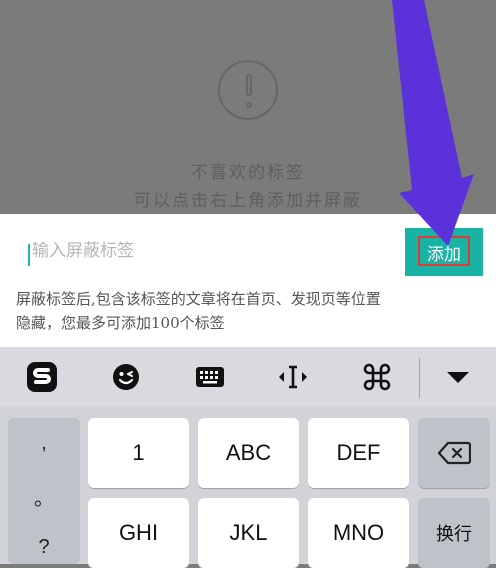 This screenshot has width=496, height=568. What do you see at coordinates (433, 123) in the screenshot?
I see `annotation-arrow` at bounding box center [433, 123].